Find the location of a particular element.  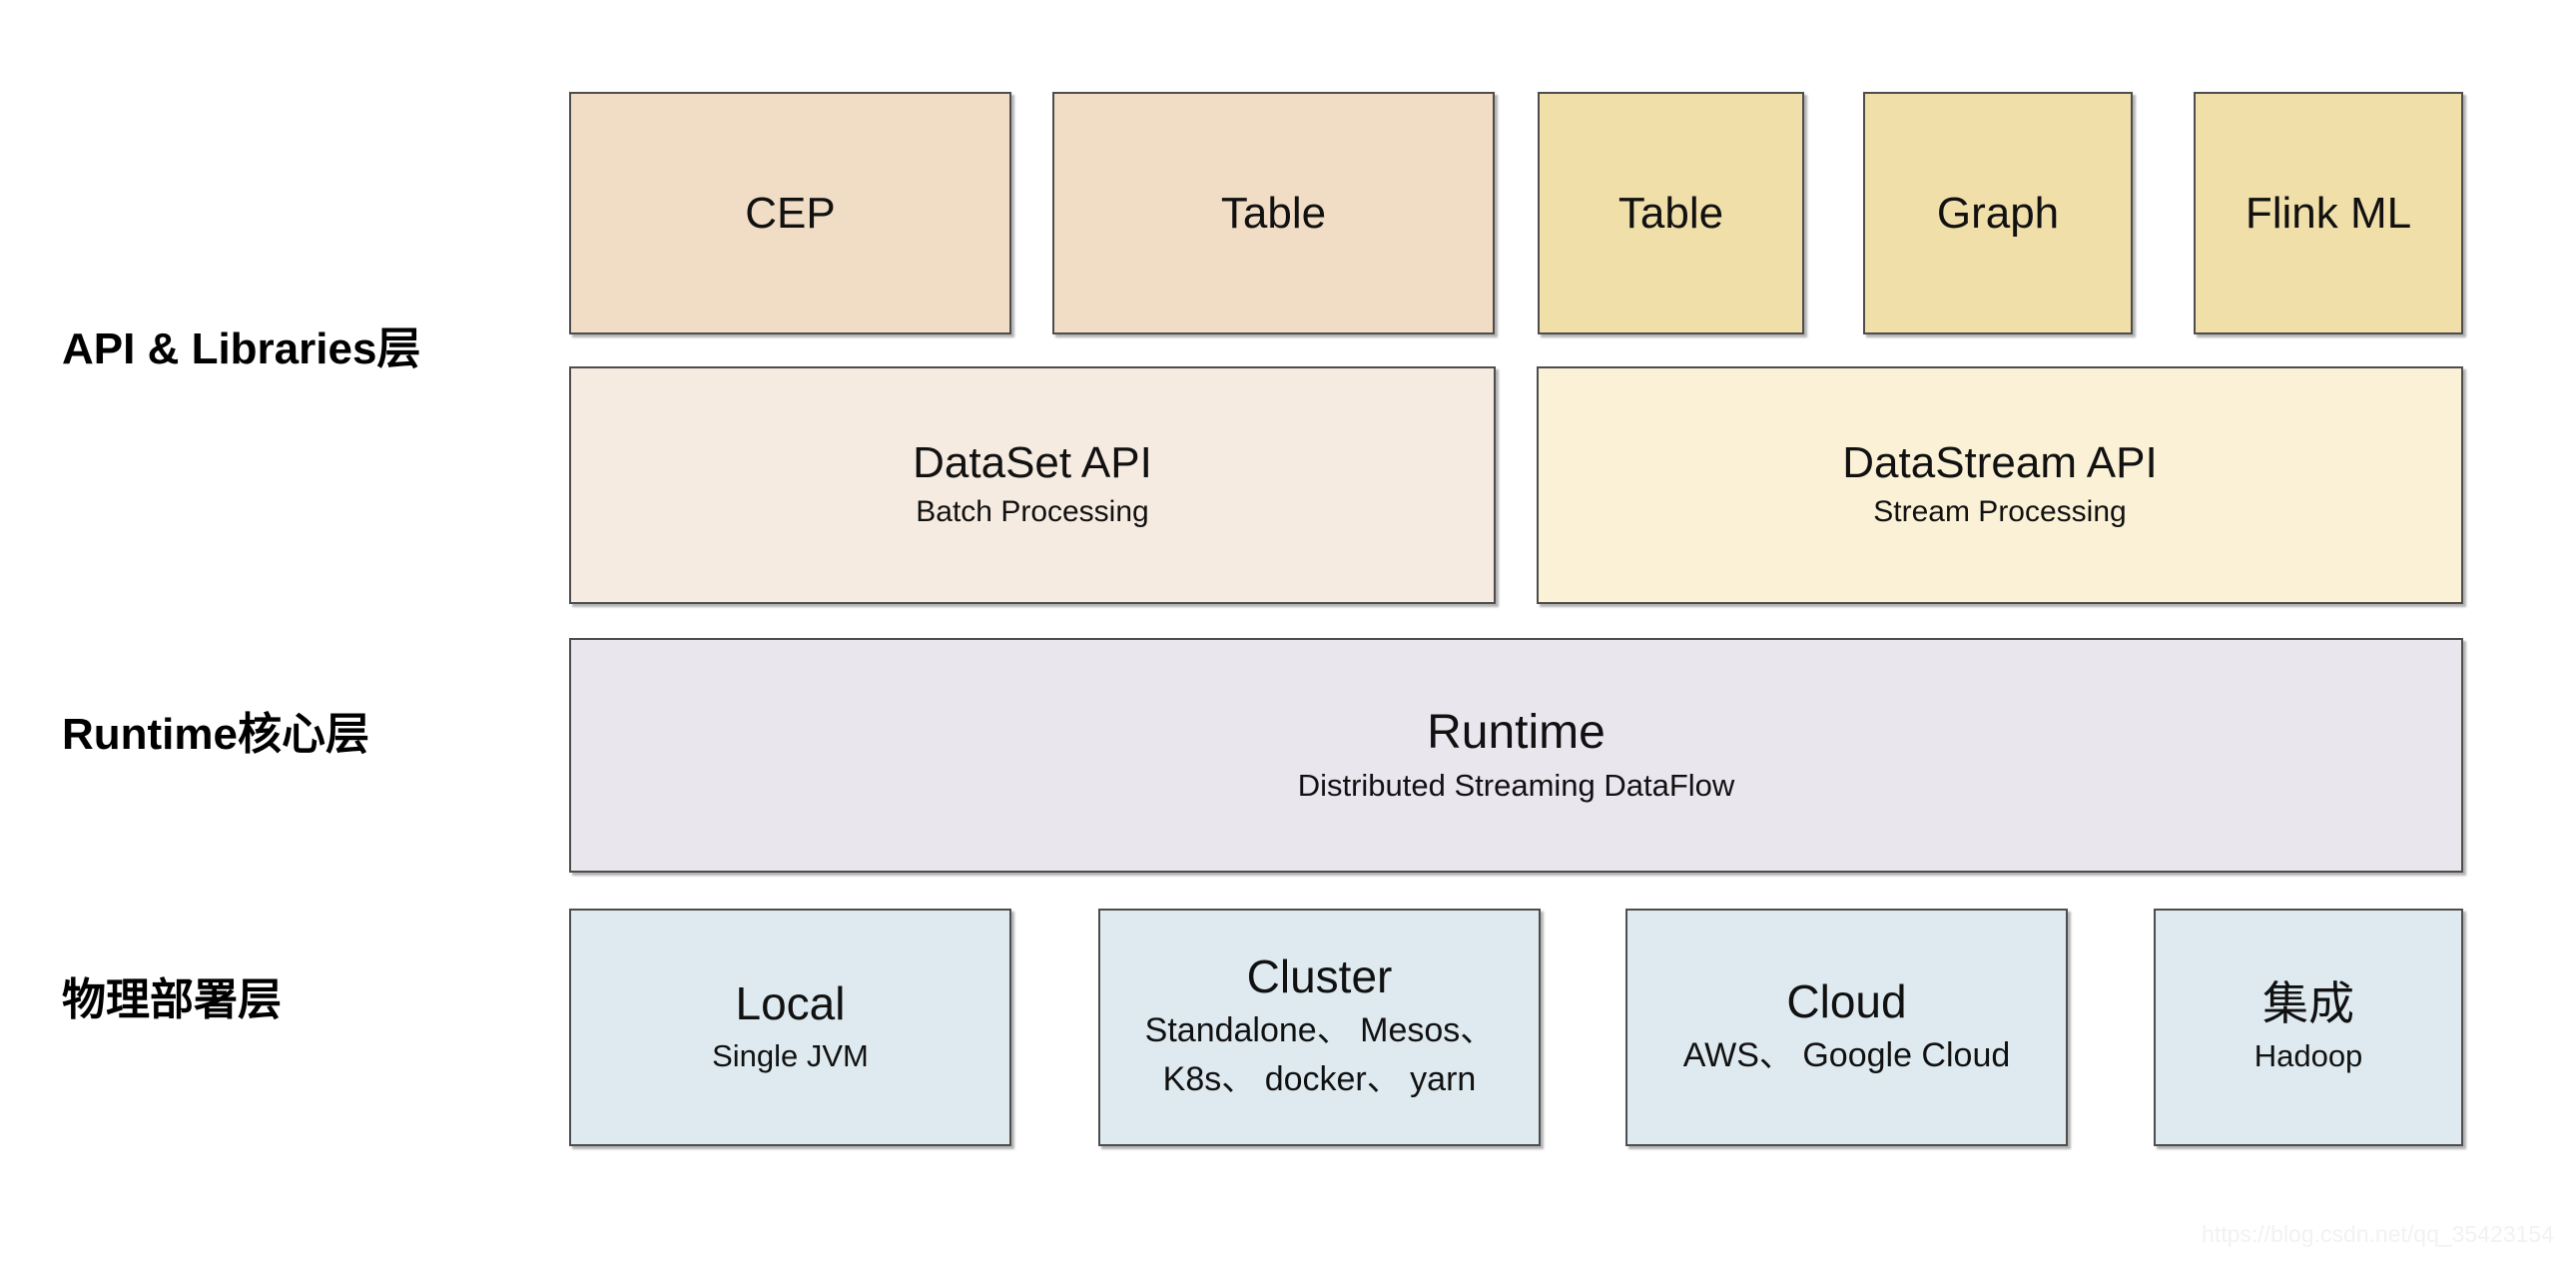

box-cluster-title: Cluster is located at coordinates (1319, 975).